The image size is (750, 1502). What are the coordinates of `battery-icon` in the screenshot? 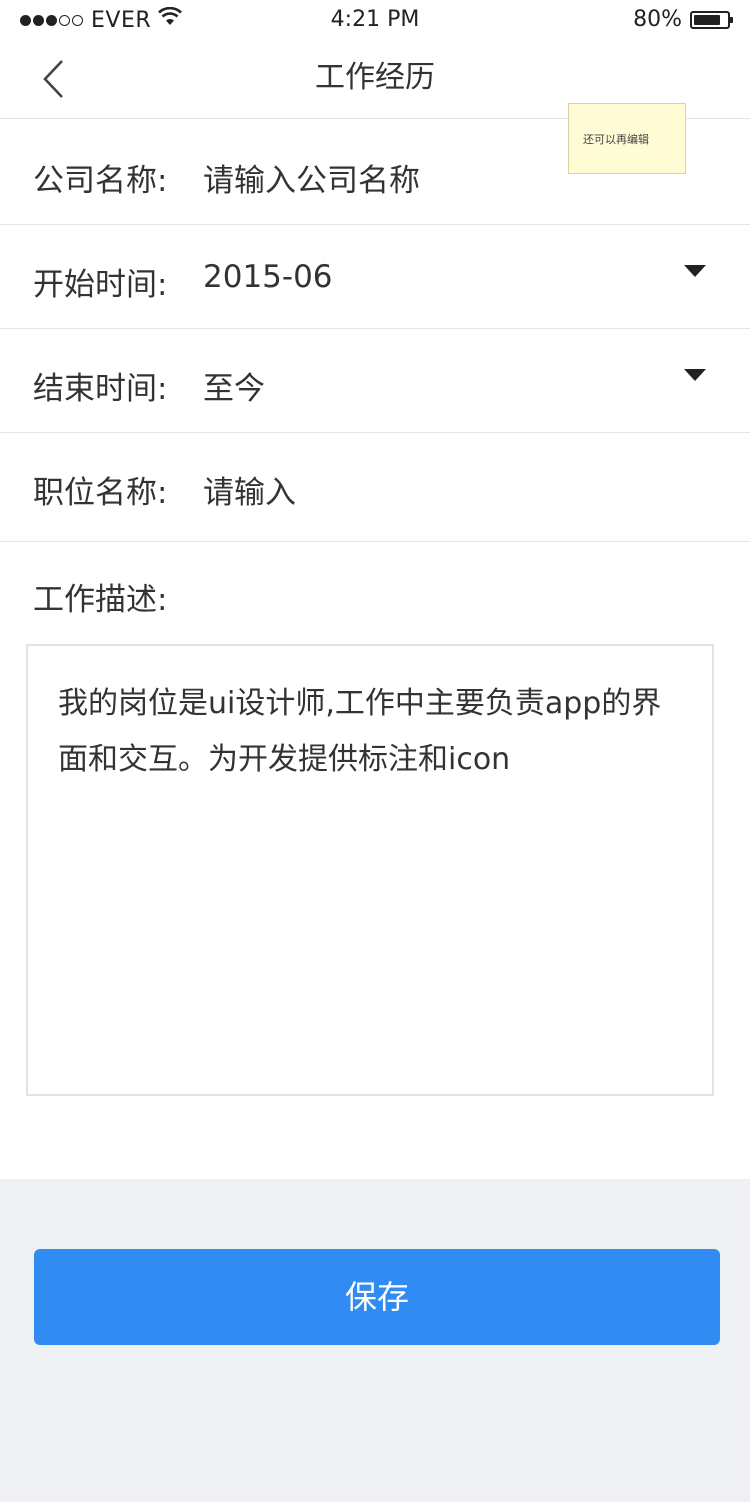 It's located at (711, 19).